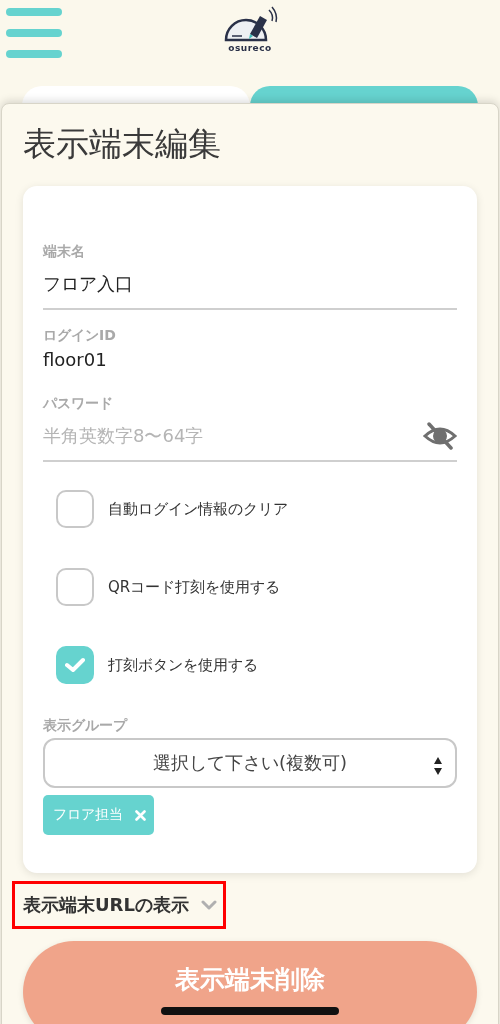  I want to click on check-icon, so click(75, 665).